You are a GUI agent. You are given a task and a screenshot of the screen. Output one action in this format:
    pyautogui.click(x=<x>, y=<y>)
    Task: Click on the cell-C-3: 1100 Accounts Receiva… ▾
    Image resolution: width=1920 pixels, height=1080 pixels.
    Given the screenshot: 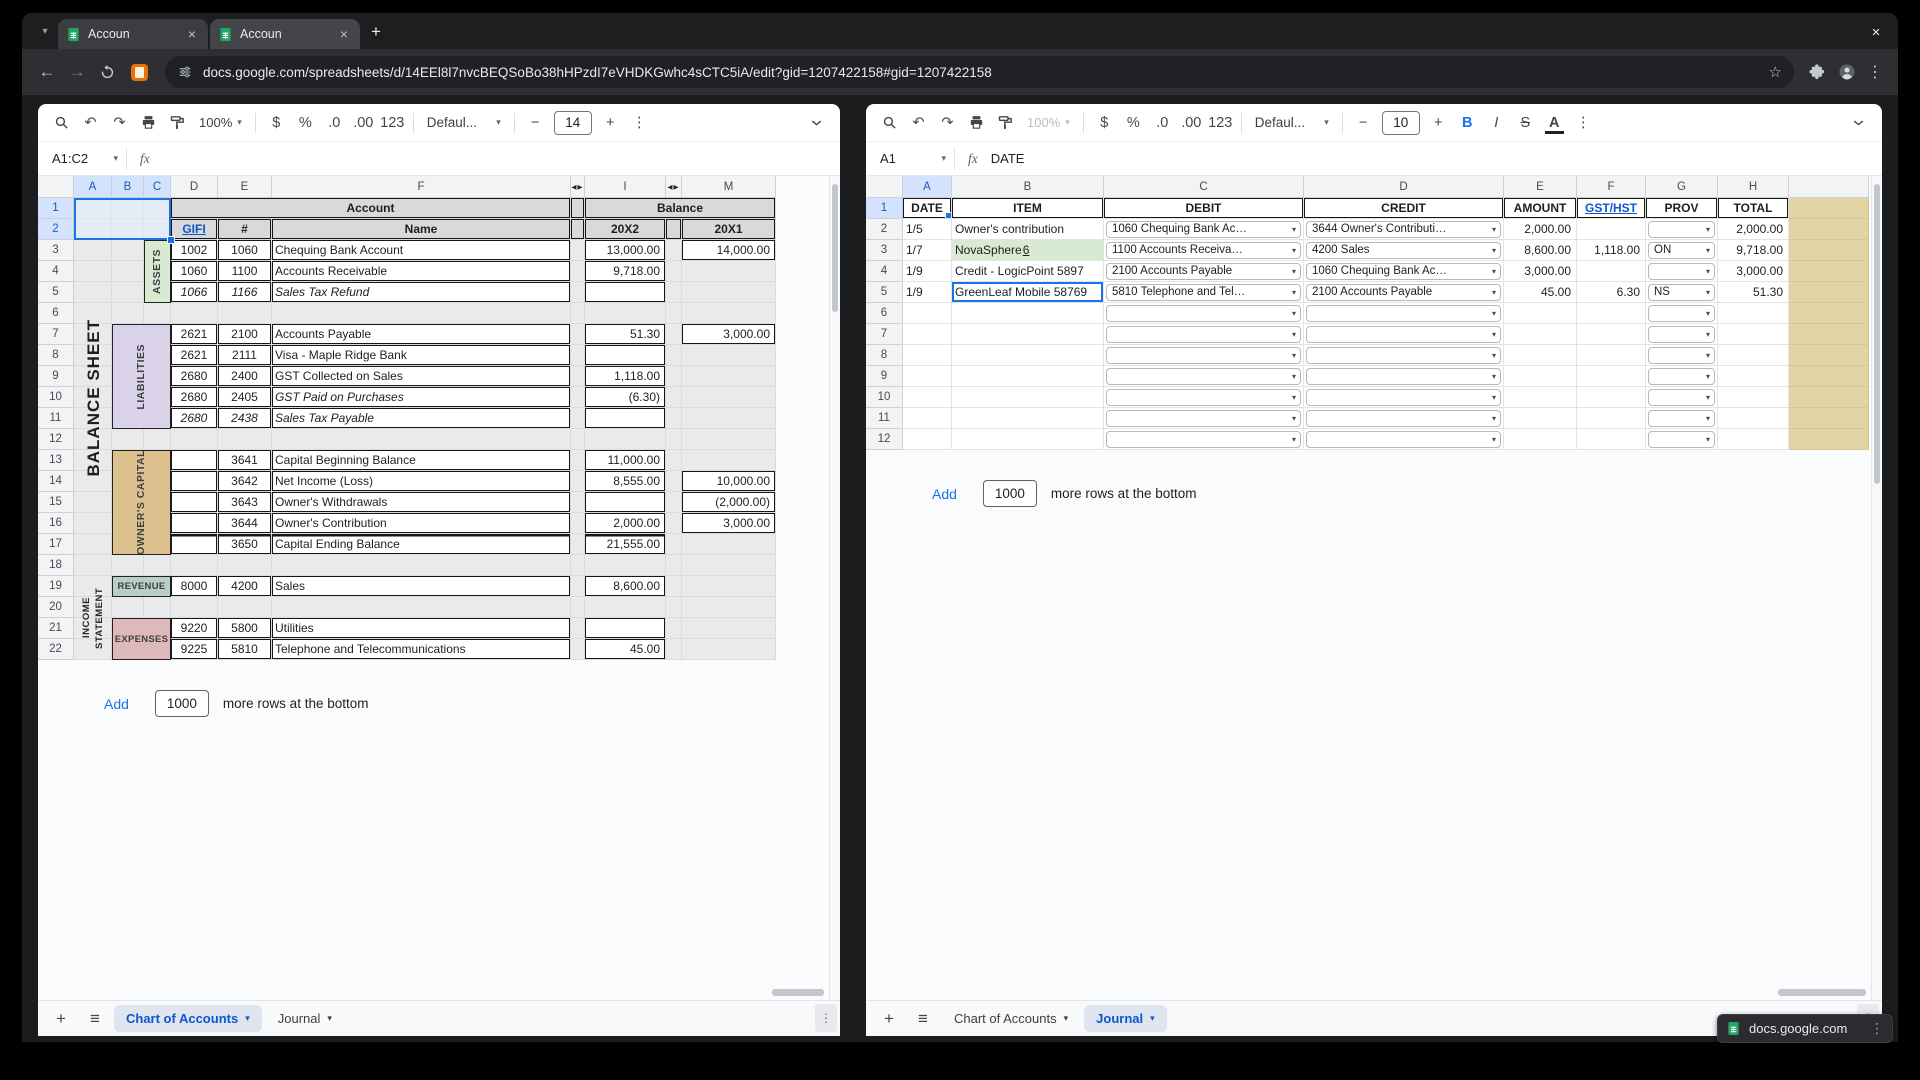 What is the action you would take?
    pyautogui.click(x=1204, y=250)
    